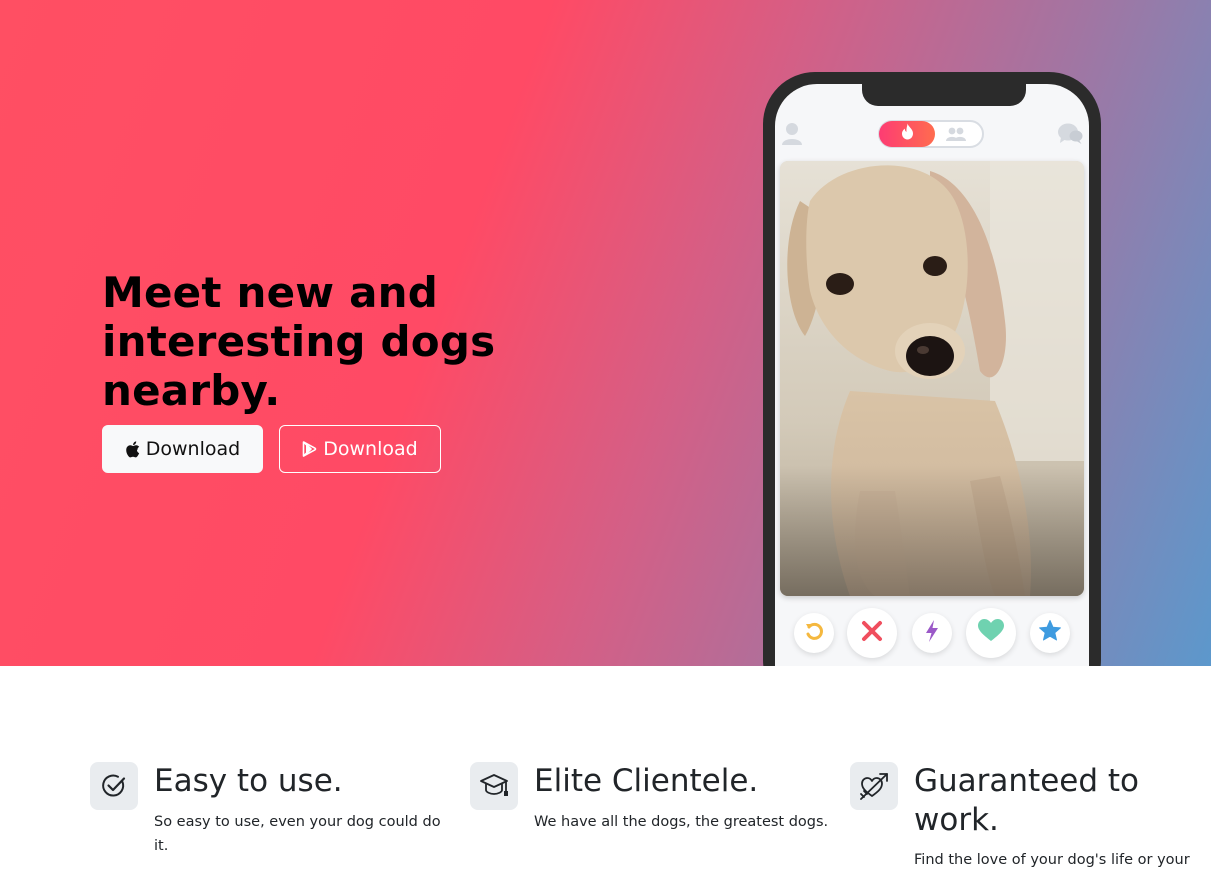 This screenshot has height=874, width=1211. I want to click on app-store-button-label: Download, so click(193, 449).